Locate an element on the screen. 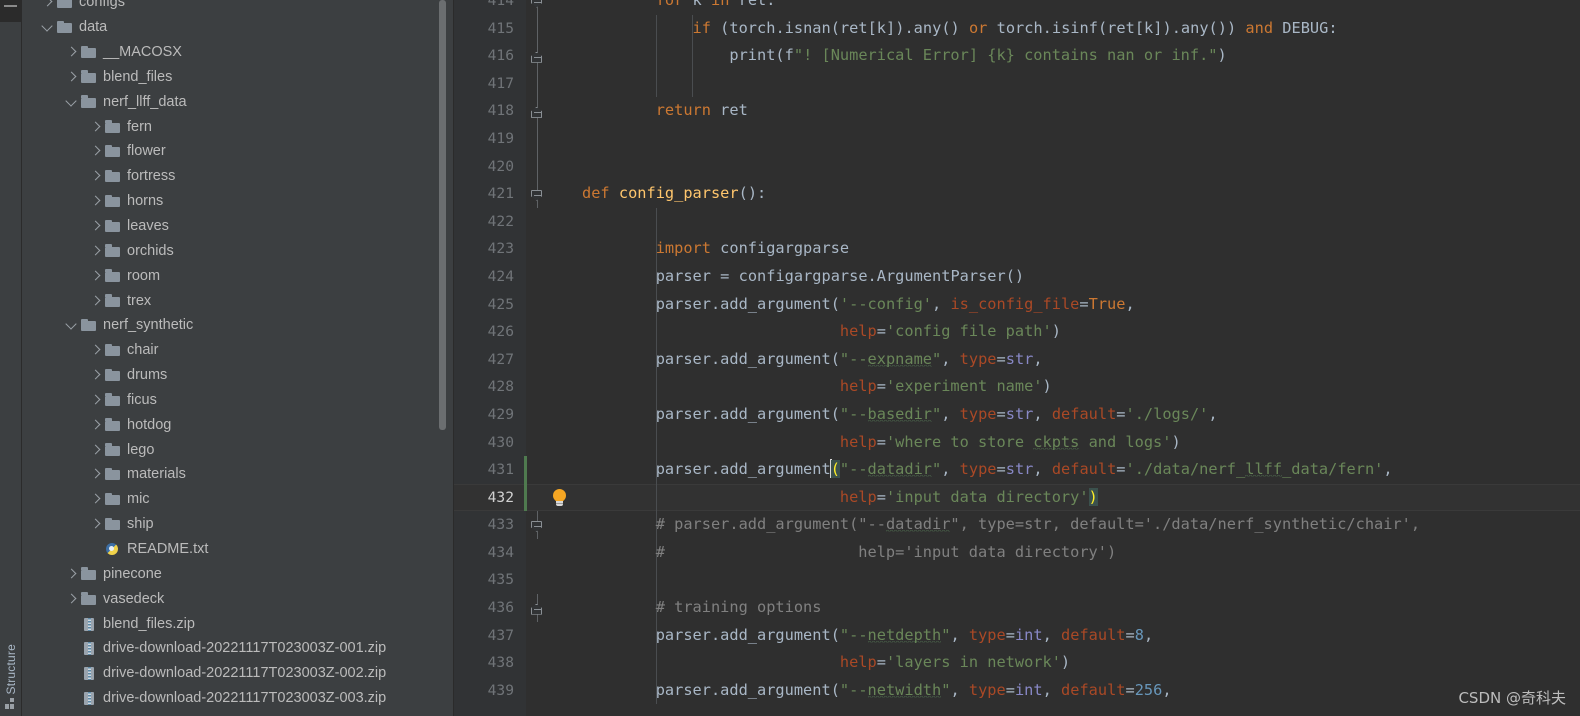  tree-item-horns: horns is located at coordinates (238, 201).